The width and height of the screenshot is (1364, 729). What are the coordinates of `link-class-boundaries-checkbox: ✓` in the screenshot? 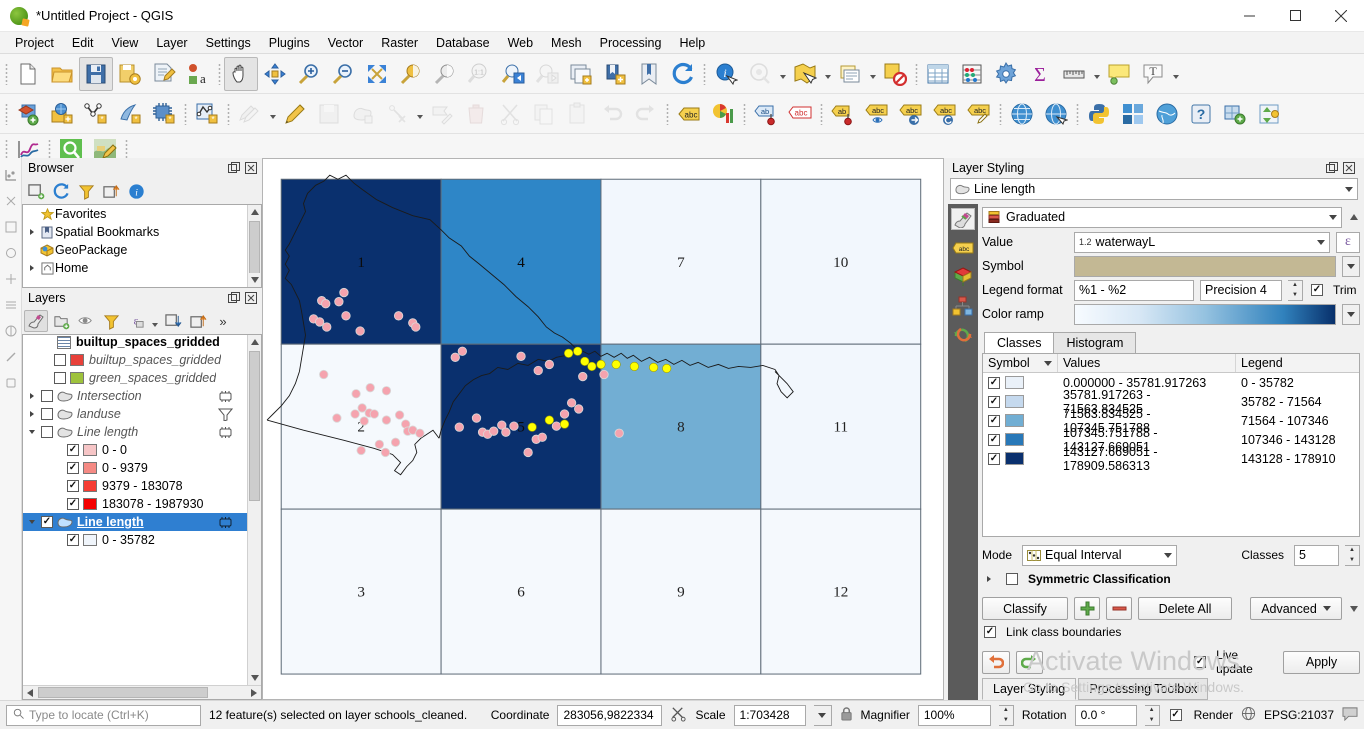 It's located at (990, 632).